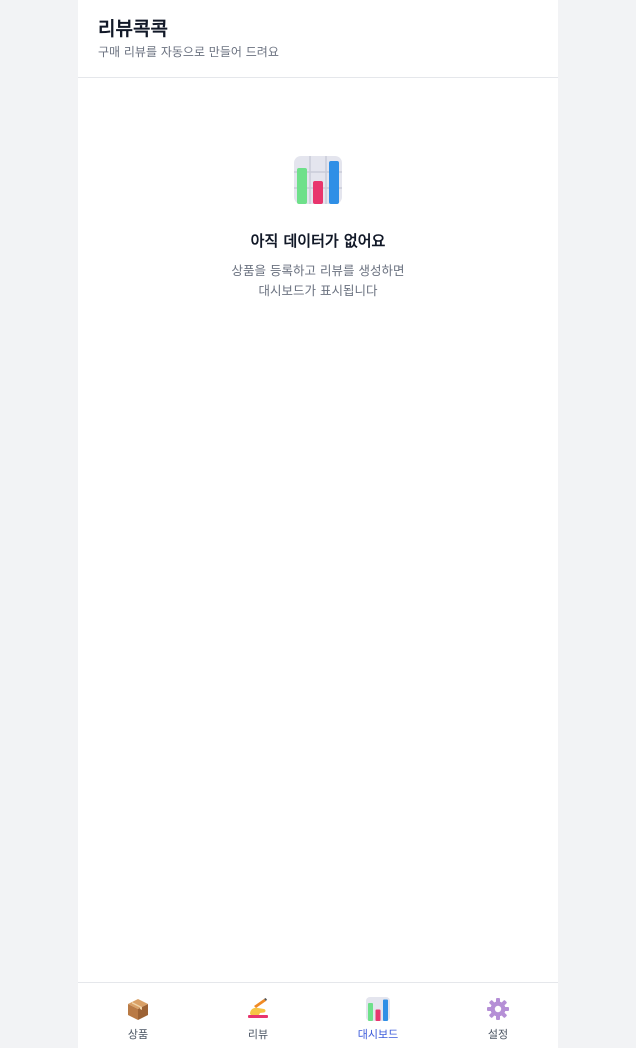  I want to click on empty-state-description-line1: 상품을 등록하고 리뷰를 생성하면, so click(318, 270).